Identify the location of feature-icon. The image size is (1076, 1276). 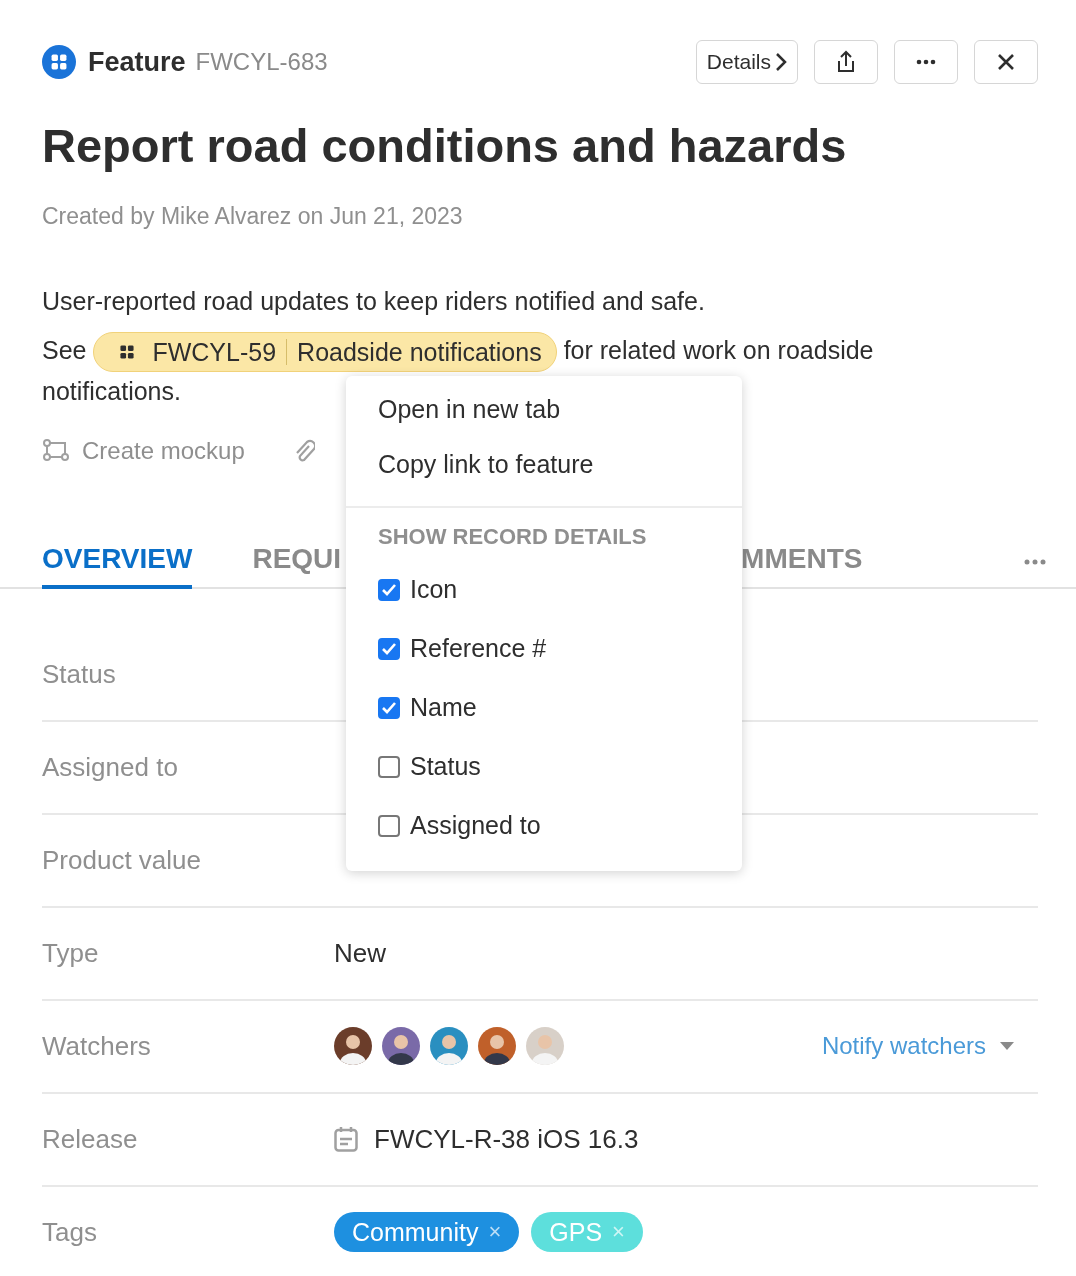
(59, 62).